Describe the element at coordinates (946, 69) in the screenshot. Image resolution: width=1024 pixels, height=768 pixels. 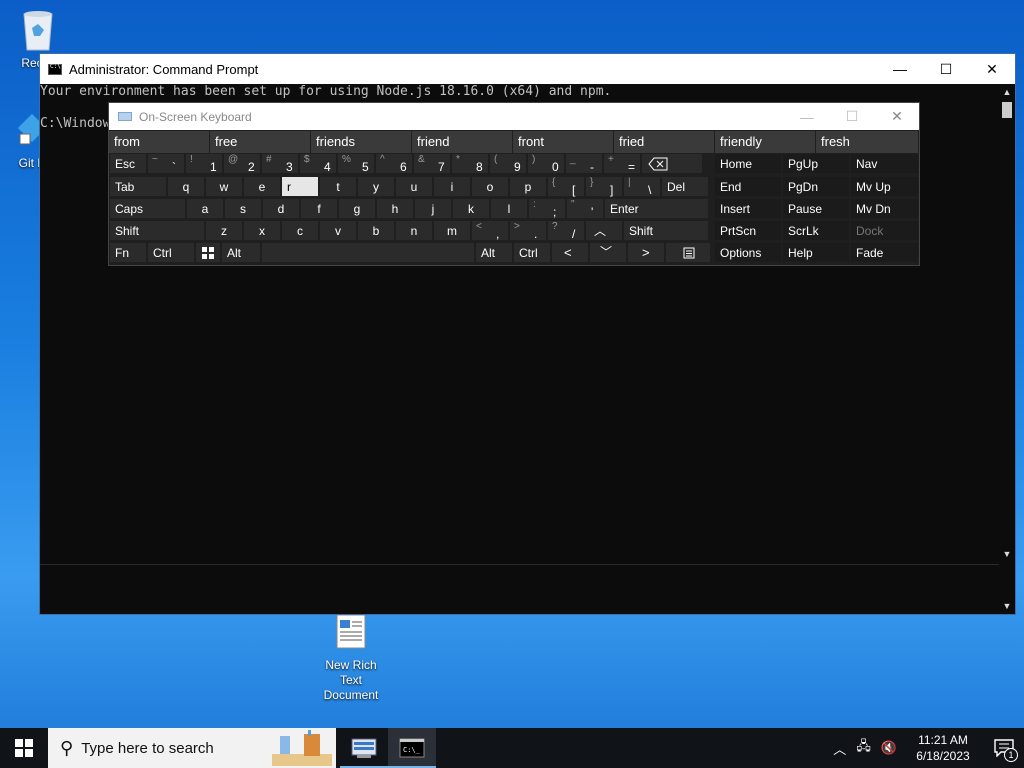
I see `maximize-button: ☐` at that location.